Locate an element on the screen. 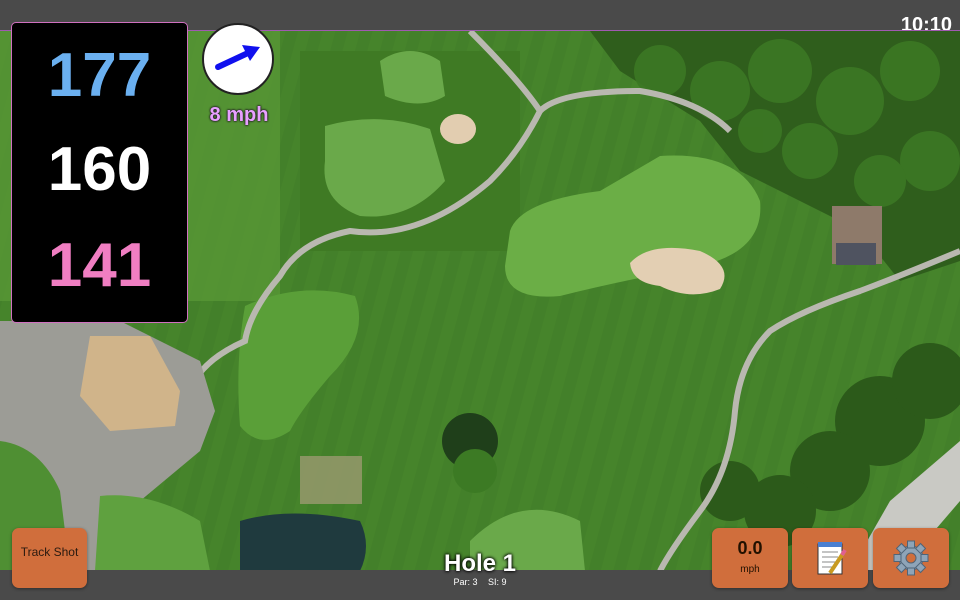 The width and height of the screenshot is (960, 600). hole-par: Par: 3 is located at coordinates (465, 582).